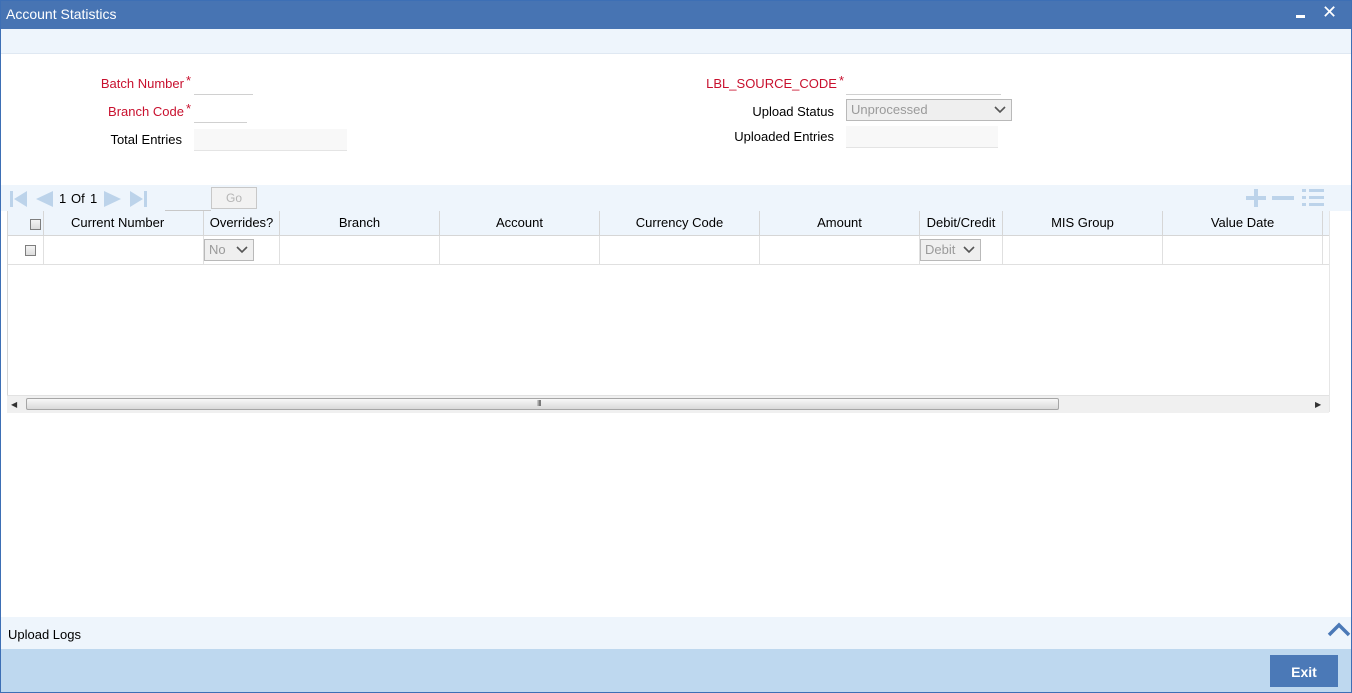 The image size is (1352, 693). I want to click on column-header-overrides: Overrides?, so click(242, 223).